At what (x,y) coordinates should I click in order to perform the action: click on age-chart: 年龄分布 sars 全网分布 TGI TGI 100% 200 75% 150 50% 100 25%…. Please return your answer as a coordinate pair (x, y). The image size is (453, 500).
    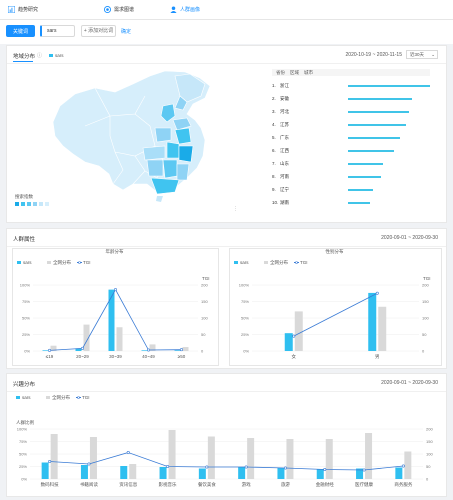
    Looking at the image, I should click on (113, 303).